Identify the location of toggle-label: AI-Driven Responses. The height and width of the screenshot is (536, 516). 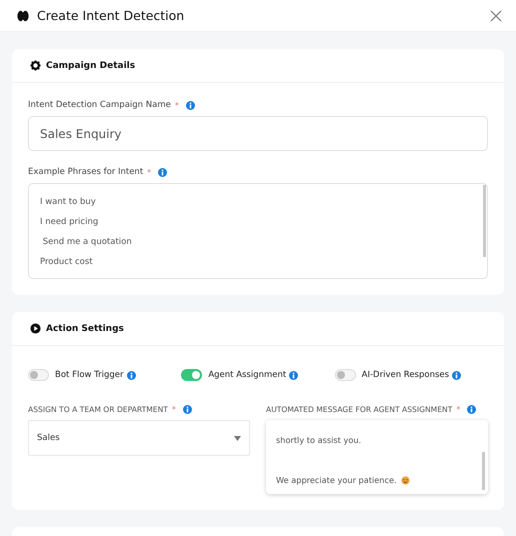
(406, 375).